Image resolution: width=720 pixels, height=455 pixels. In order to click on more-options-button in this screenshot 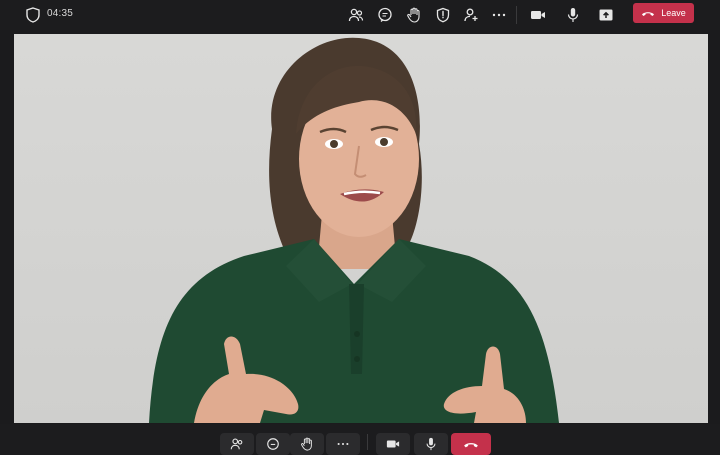, I will do `click(343, 444)`.